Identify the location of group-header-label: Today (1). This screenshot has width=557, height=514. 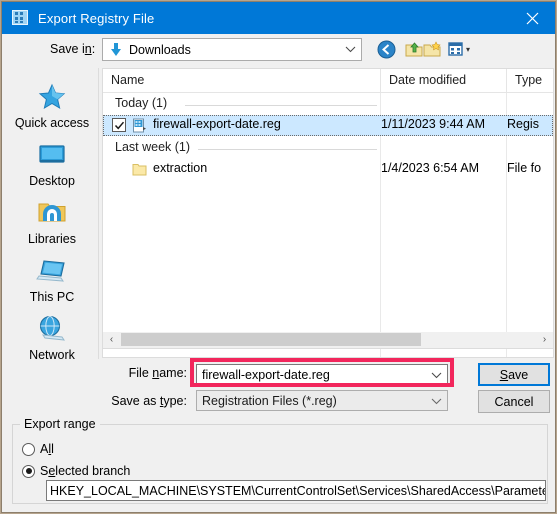
(141, 103).